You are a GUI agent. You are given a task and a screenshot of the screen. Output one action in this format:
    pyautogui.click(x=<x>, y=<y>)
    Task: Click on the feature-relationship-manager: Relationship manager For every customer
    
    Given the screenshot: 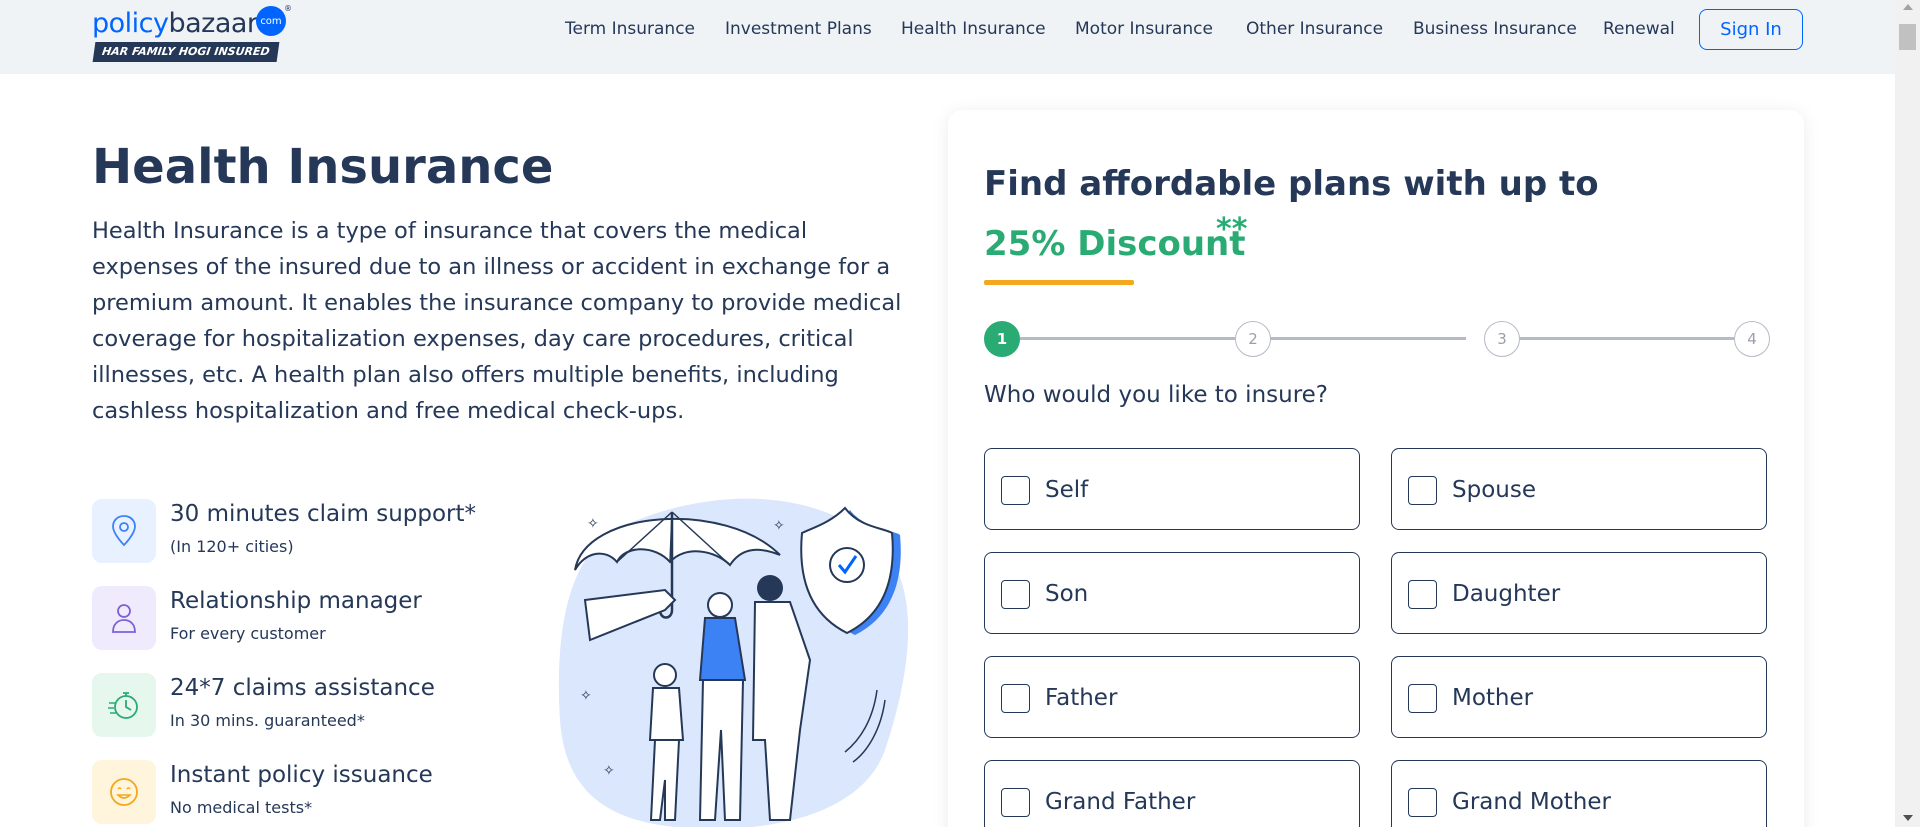 What is the action you would take?
    pyautogui.click(x=317, y=618)
    